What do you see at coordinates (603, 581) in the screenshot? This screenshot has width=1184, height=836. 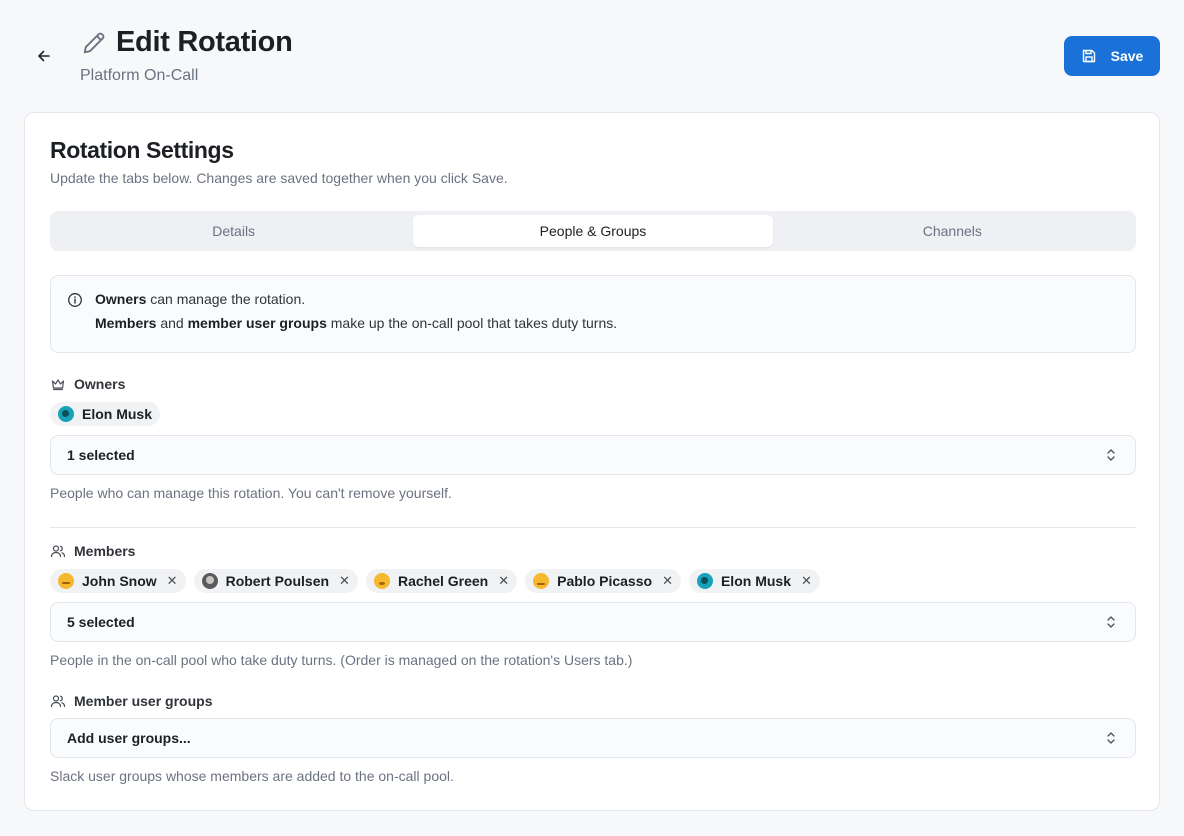 I see `member-chip: Pablo Picasso ✕` at bounding box center [603, 581].